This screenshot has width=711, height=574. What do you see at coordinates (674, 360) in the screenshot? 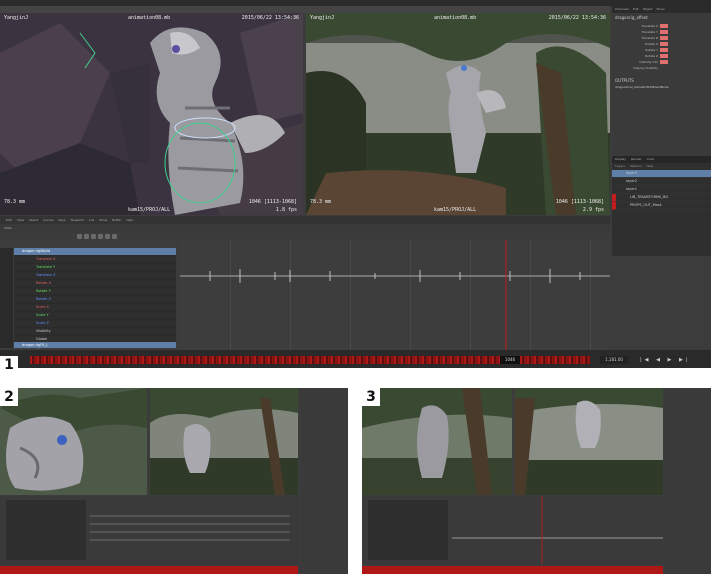
I see `playback-controls: |◀ ◀ ▶ ▶|` at bounding box center [674, 360].